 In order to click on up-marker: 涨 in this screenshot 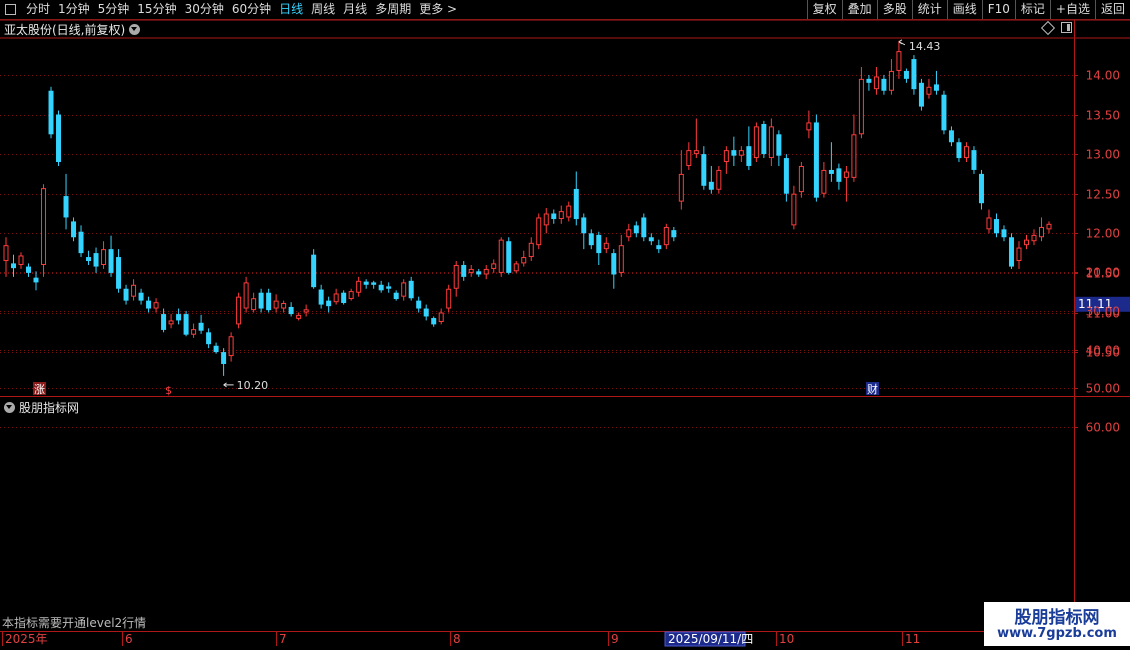, I will do `click(39, 389)`.